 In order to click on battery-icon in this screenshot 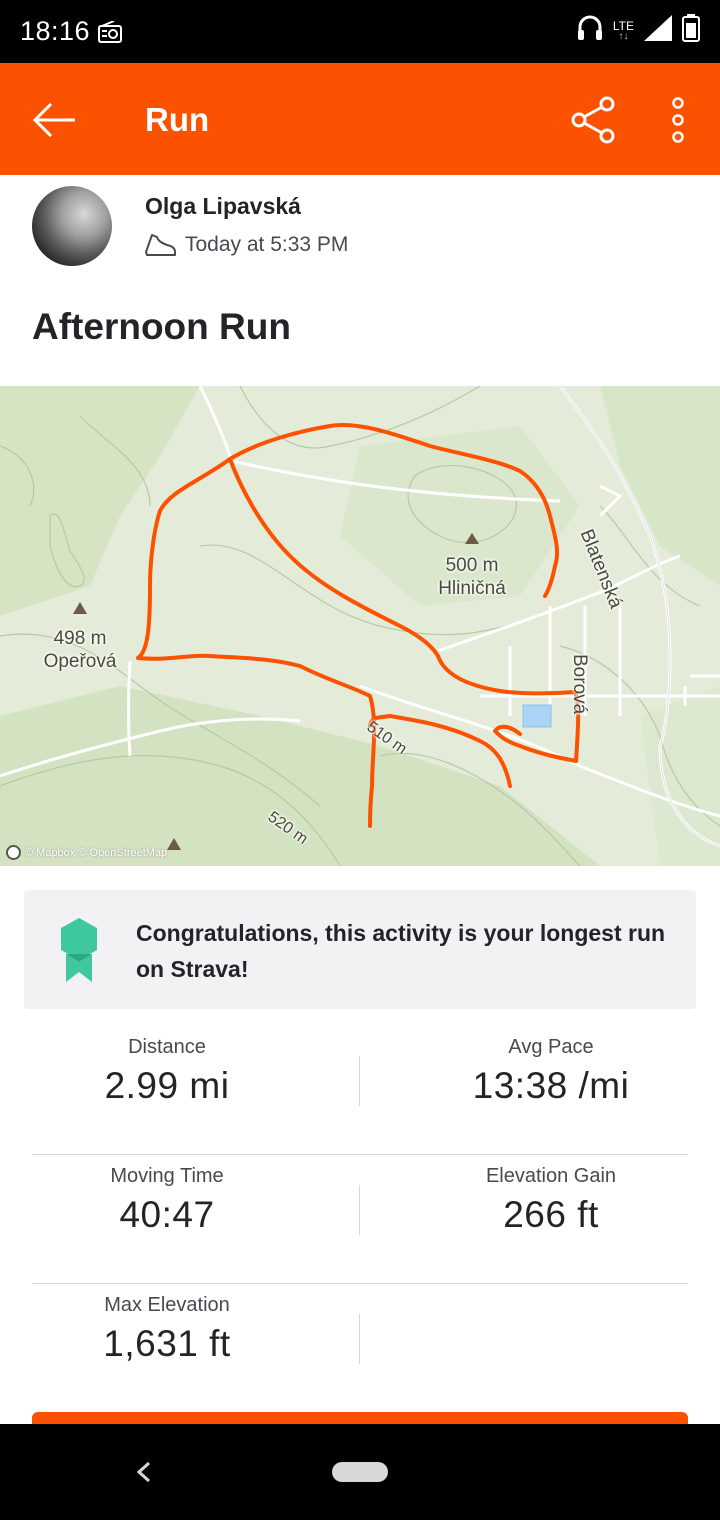, I will do `click(691, 30)`.